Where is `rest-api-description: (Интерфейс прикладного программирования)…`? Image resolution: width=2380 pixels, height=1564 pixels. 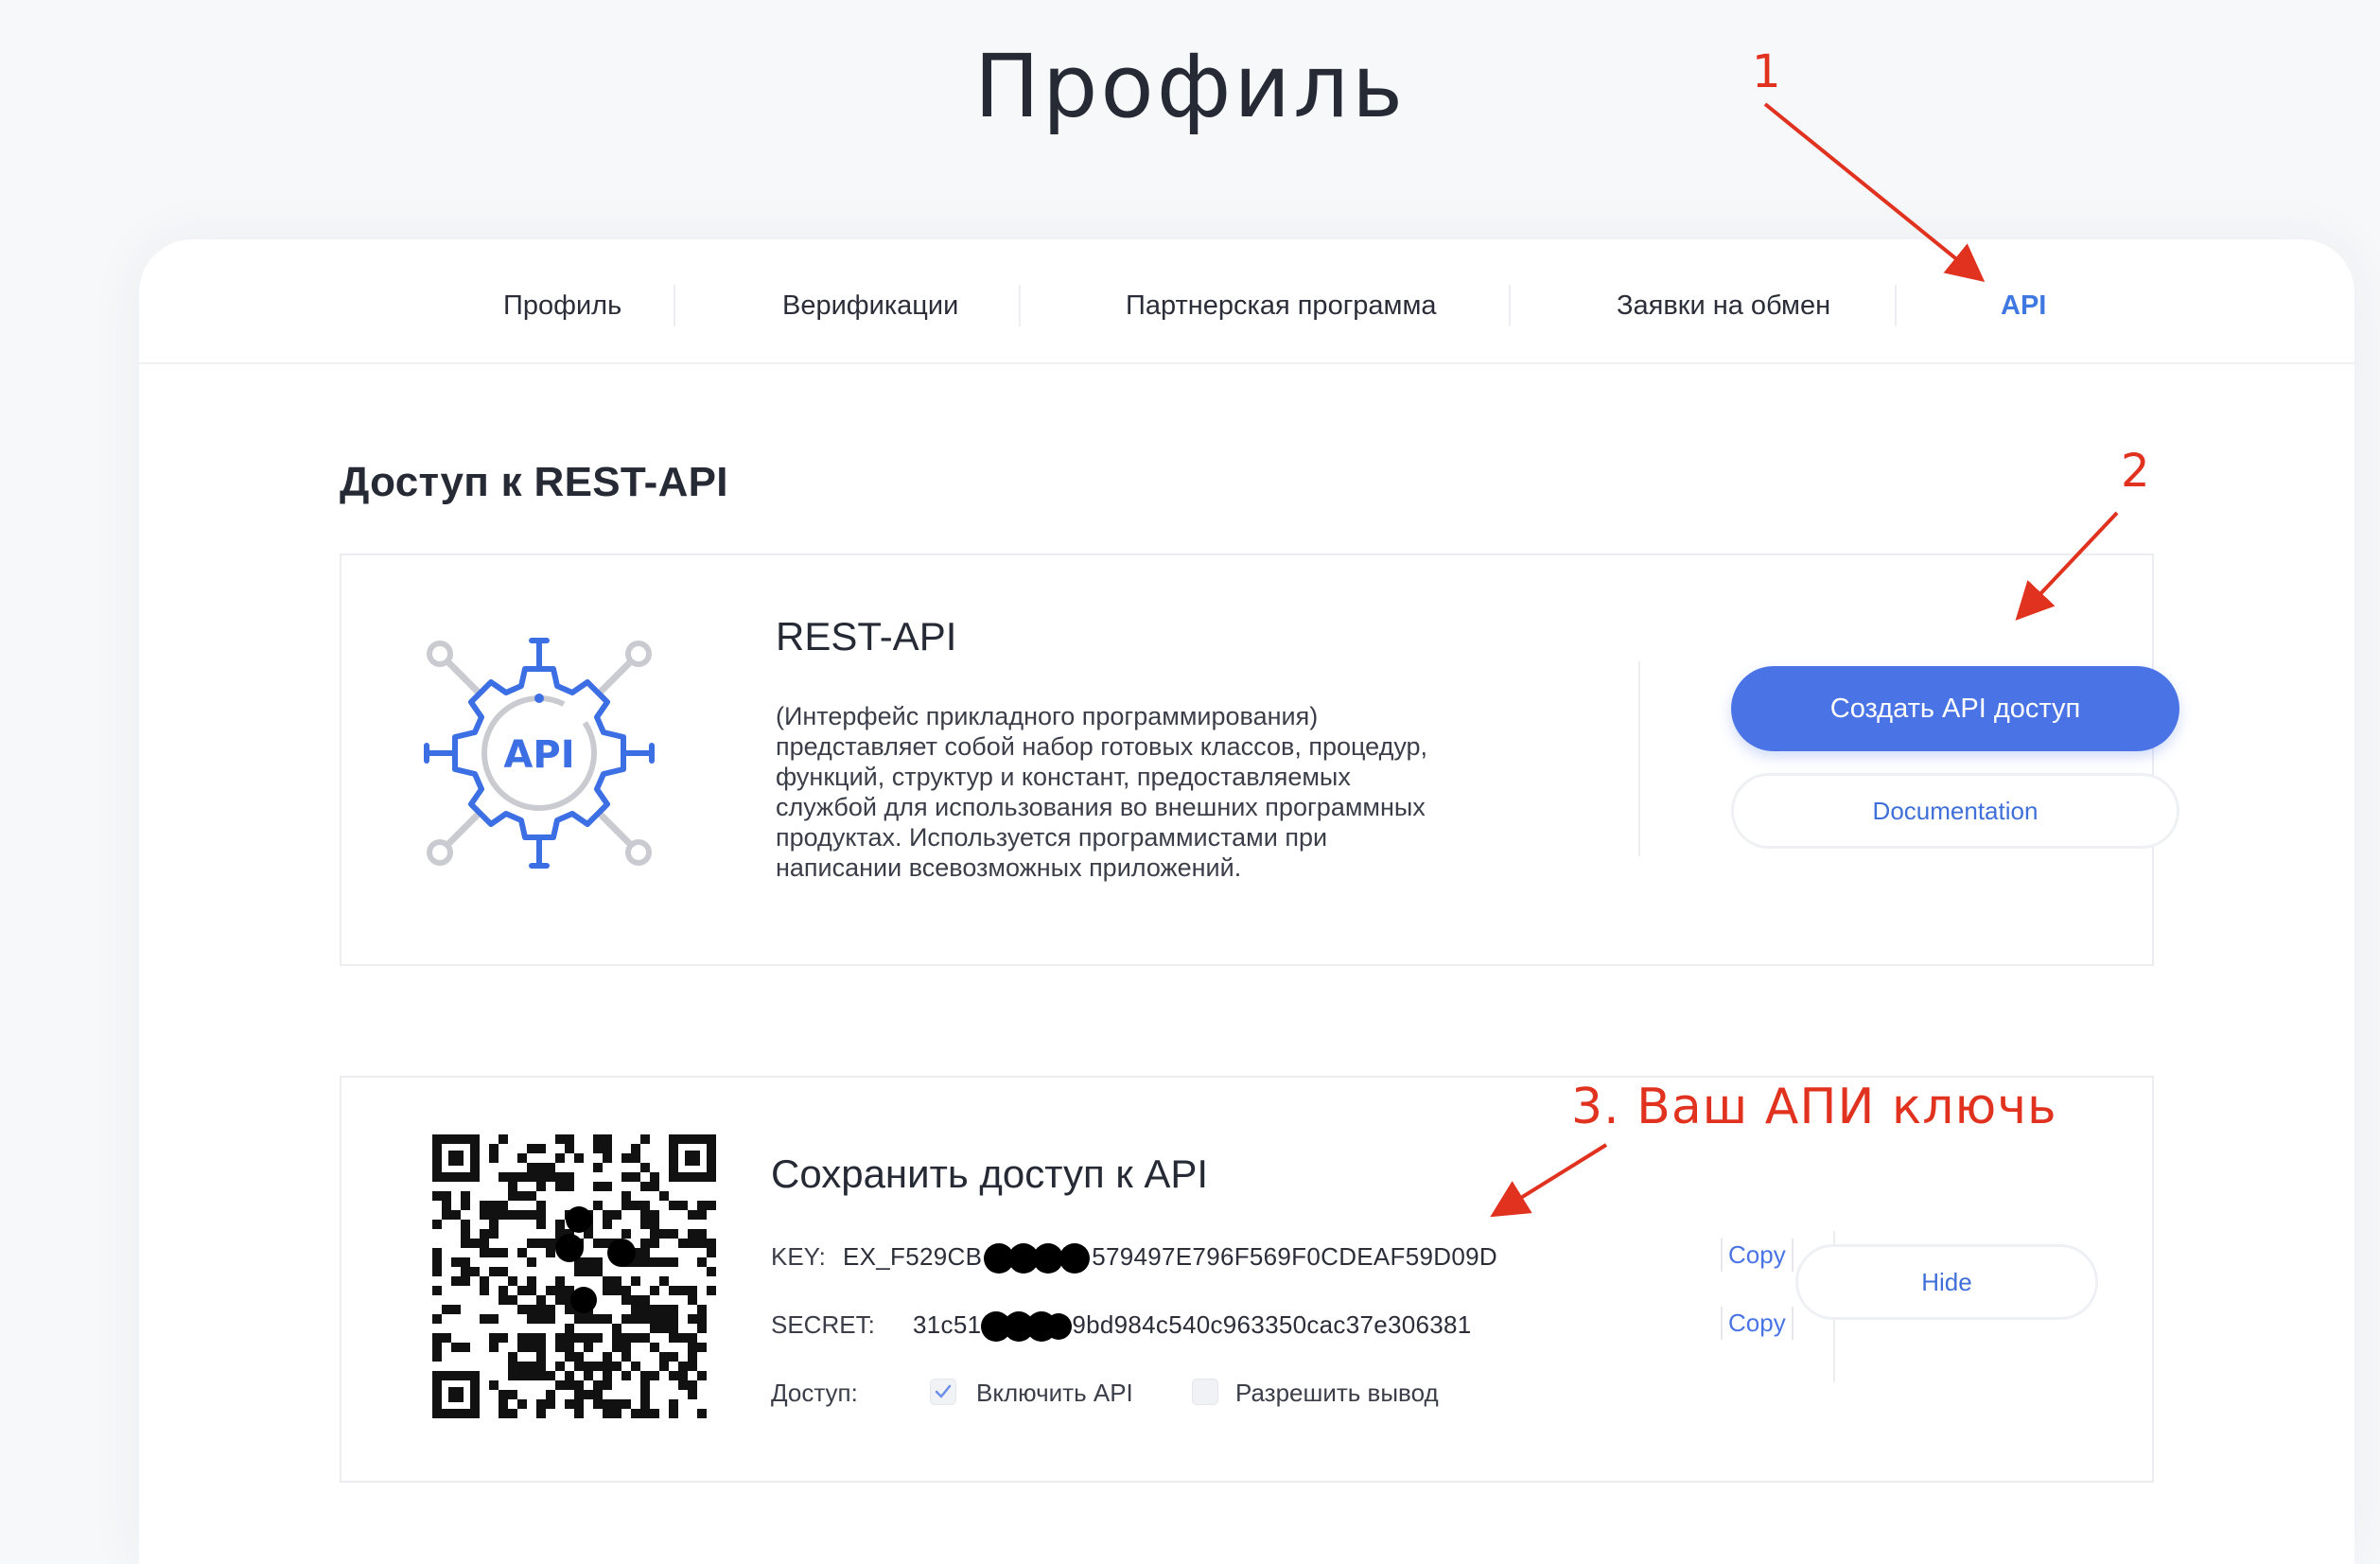 rest-api-description: (Интерфейс прикладного программирования)… is located at coordinates (1102, 792).